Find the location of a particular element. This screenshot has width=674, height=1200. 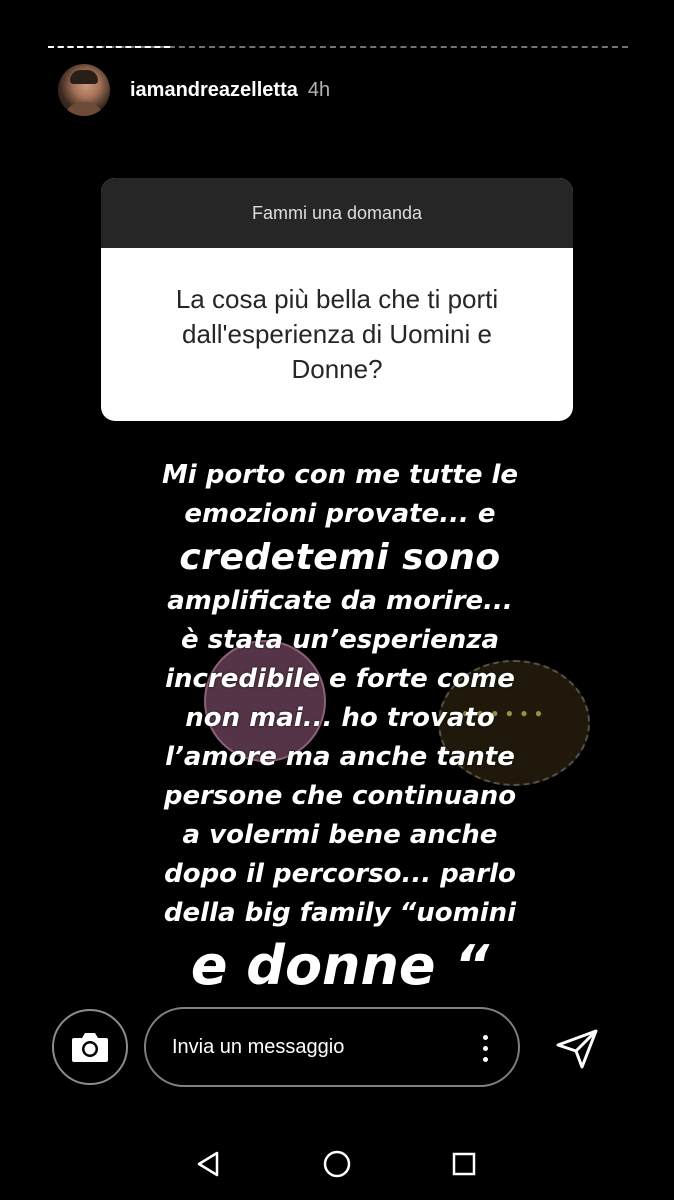

back-icon is located at coordinates (208, 1164).